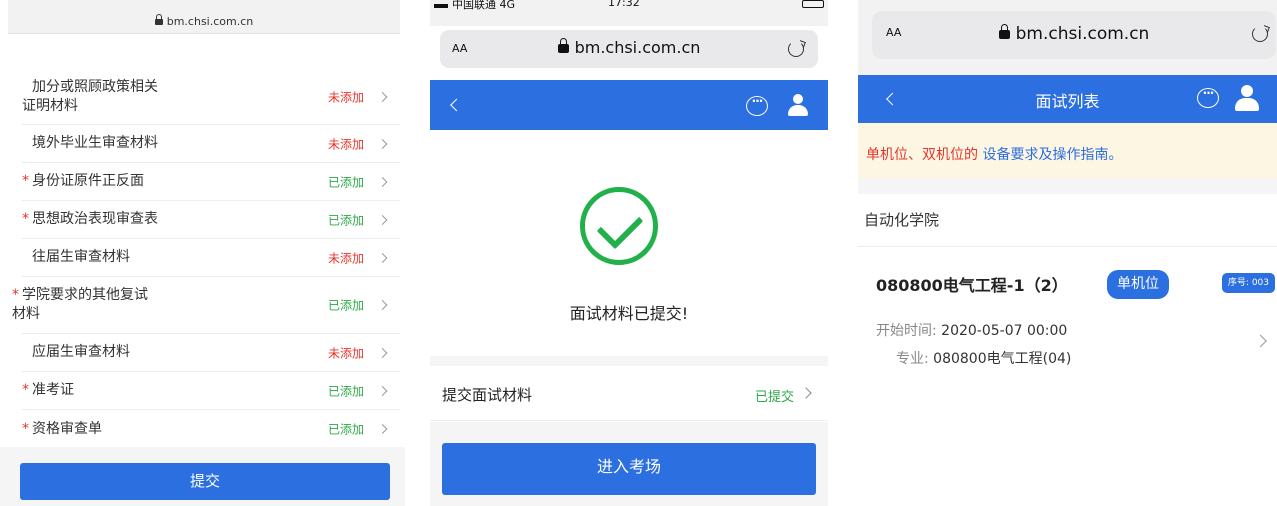  Describe the element at coordinates (205, 481) in the screenshot. I see `submit-button: 提交` at that location.